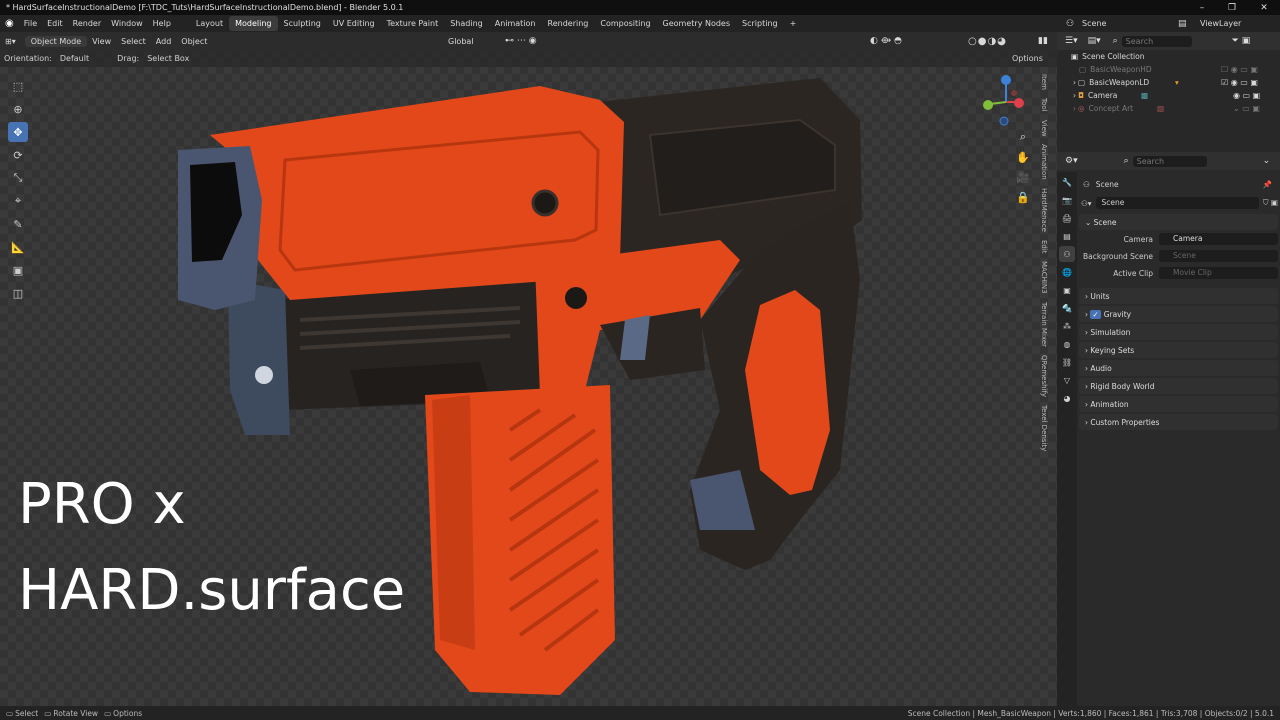 The height and width of the screenshot is (720, 1280). Describe the element at coordinates (1178, 368) in the screenshot. I see `section-audio: › Audio` at that location.